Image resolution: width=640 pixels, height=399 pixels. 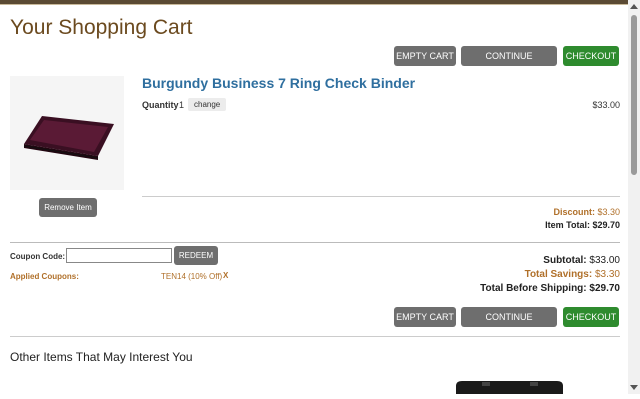 I want to click on scroll-up-arrow-icon, so click(x=634, y=6).